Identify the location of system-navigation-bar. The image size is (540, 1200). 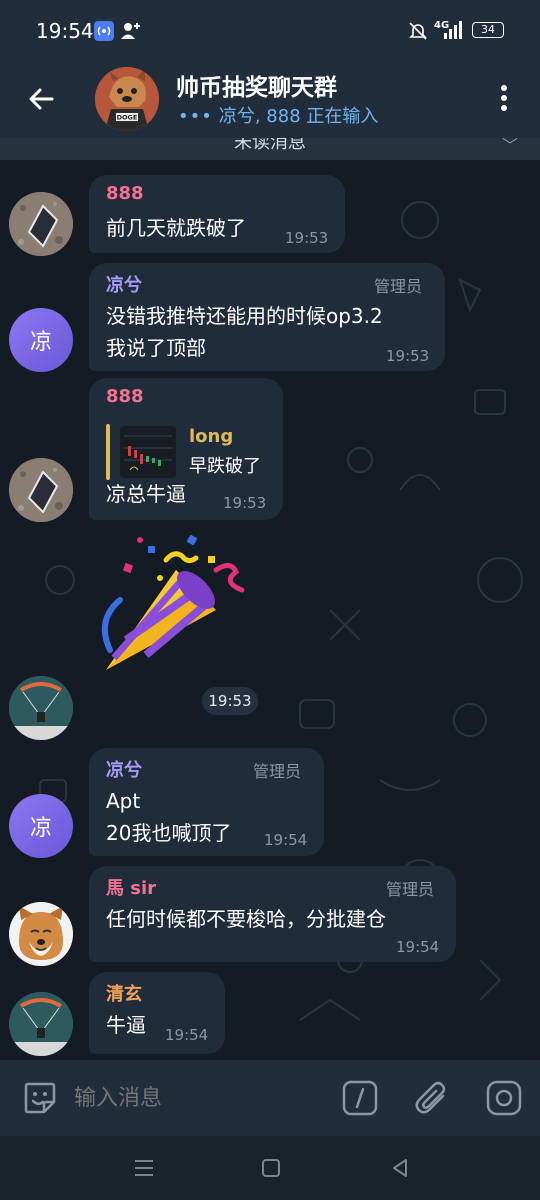
(270, 1168).